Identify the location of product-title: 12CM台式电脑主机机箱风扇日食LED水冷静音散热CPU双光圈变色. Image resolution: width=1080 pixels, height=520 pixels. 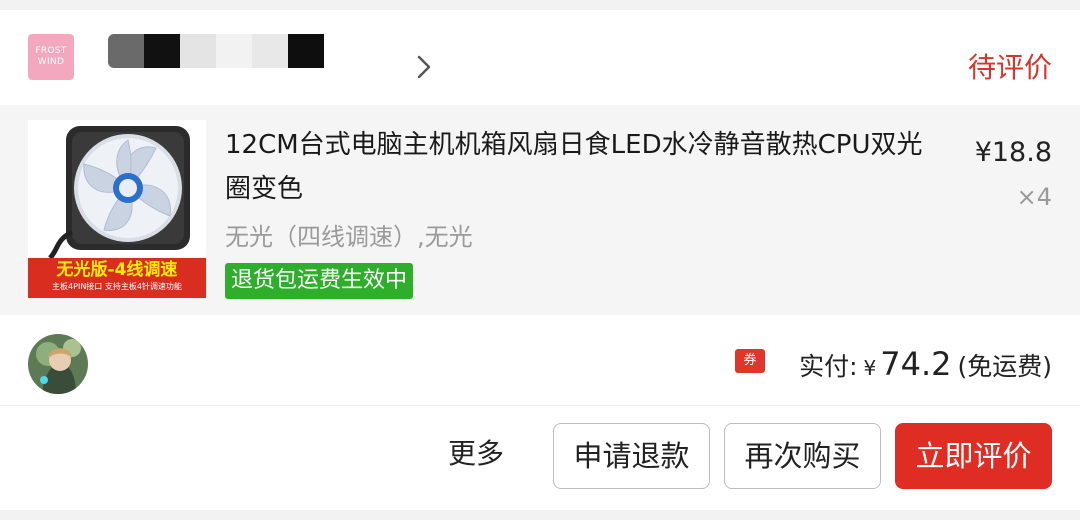
(575, 167).